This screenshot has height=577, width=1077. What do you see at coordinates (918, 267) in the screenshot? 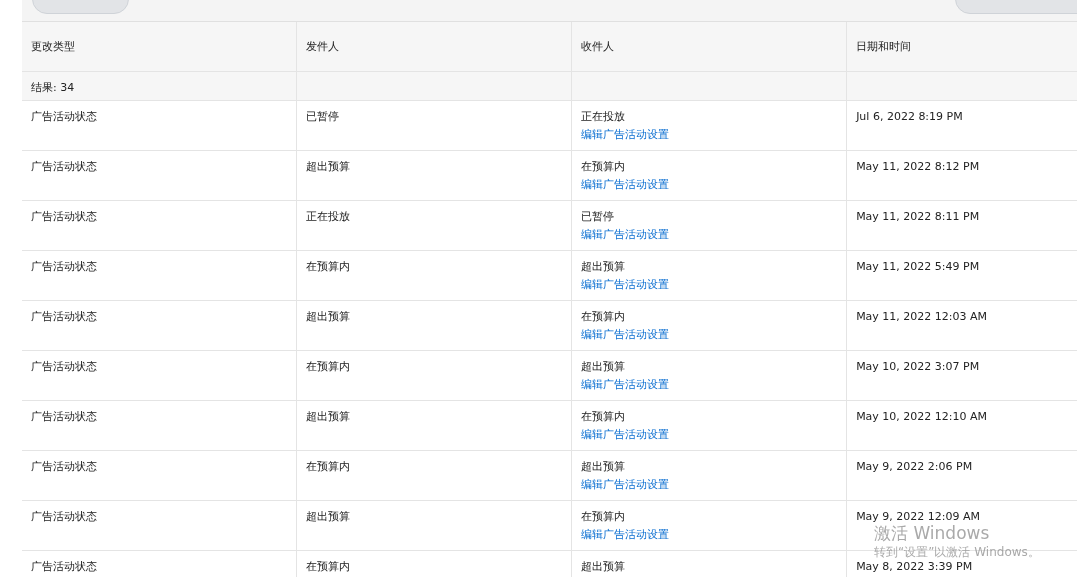
I see `table-cell: May 11, 2022 5:49 PM` at bounding box center [918, 267].